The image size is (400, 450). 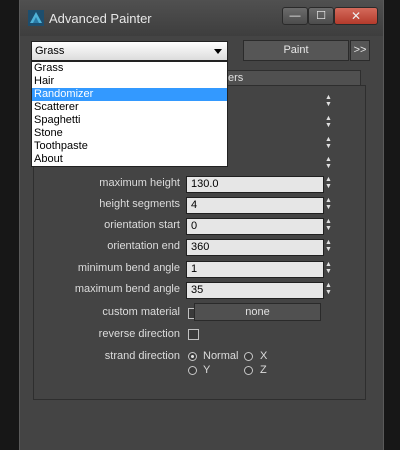 I want to click on maximize-button: ☐, so click(x=321, y=16).